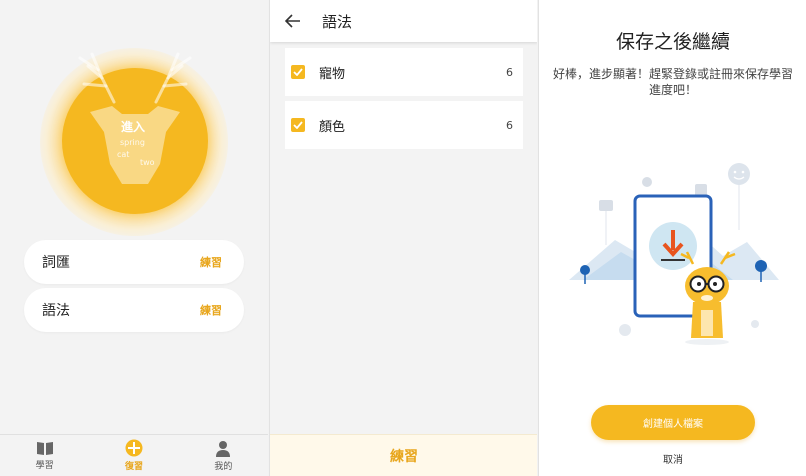 This screenshot has width=806, height=476. Describe the element at coordinates (332, 127) in the screenshot. I see `item-label: 顏色` at that location.